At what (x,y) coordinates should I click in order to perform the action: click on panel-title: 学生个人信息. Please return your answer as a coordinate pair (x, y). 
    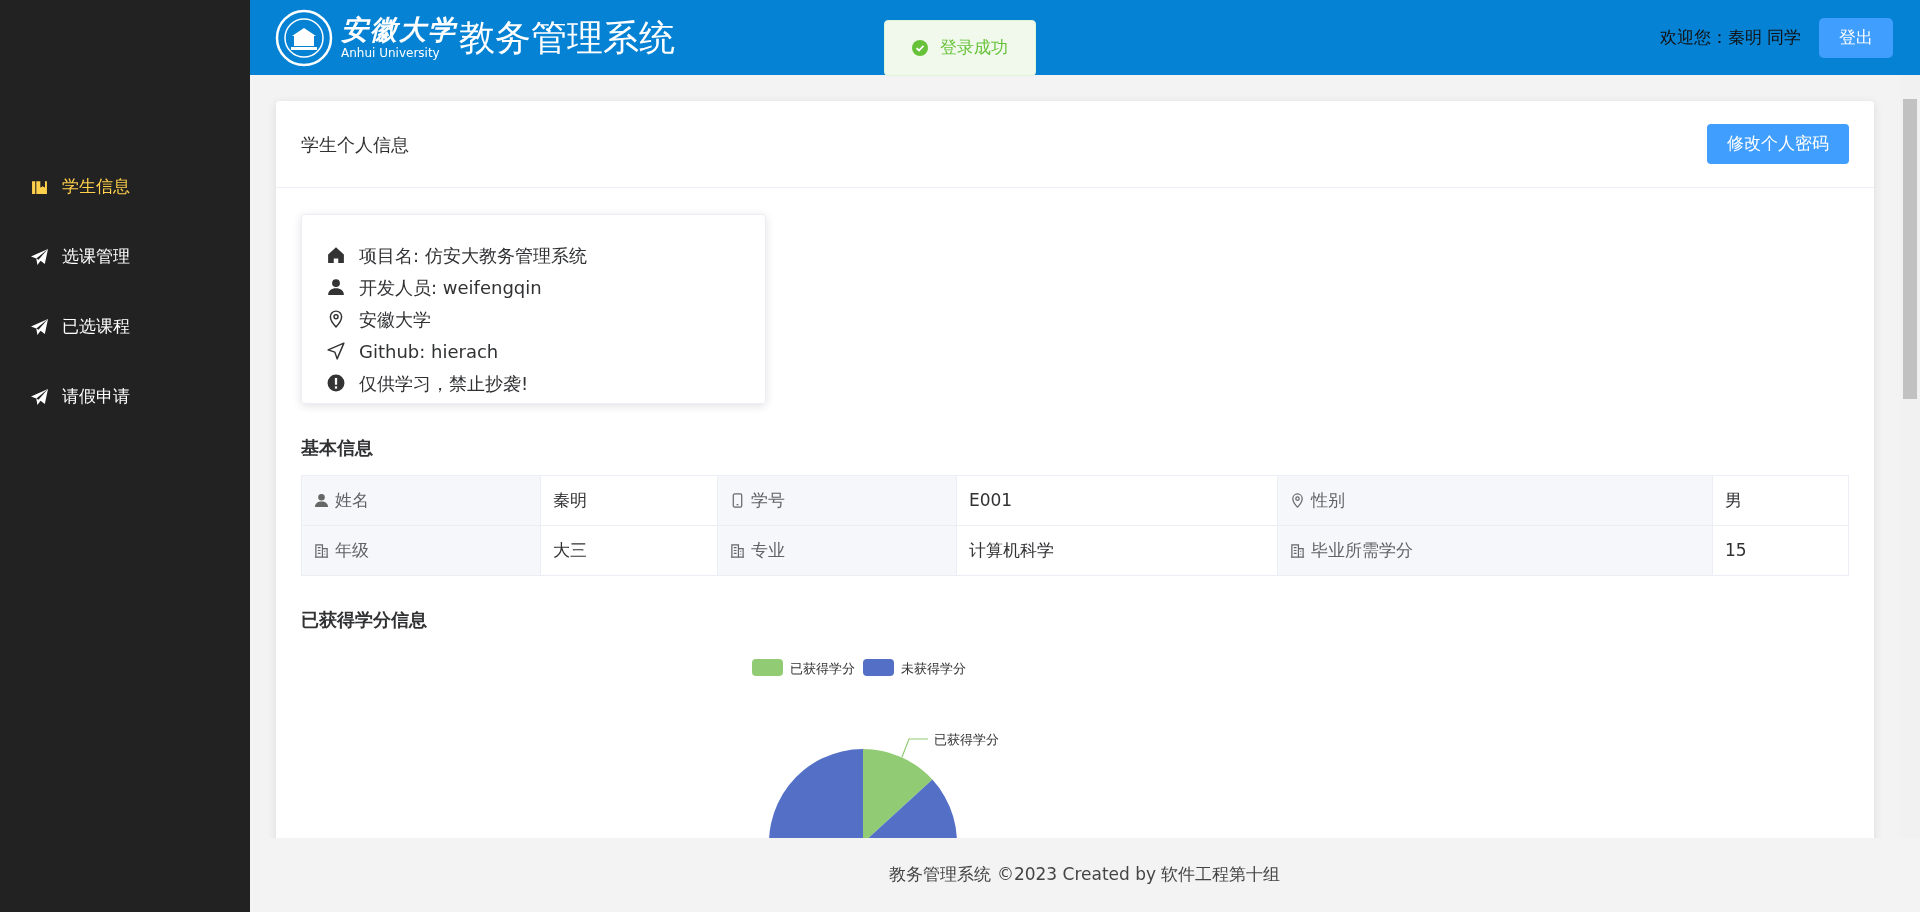
    Looking at the image, I should click on (355, 144).